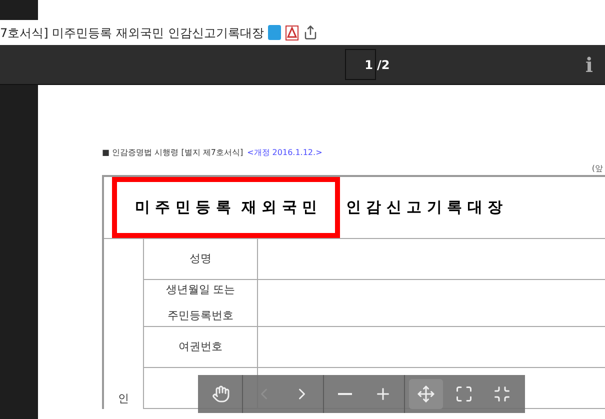 This screenshot has width=605, height=419. What do you see at coordinates (201, 258) in the screenshot?
I see `field-label-text: 성명` at bounding box center [201, 258].